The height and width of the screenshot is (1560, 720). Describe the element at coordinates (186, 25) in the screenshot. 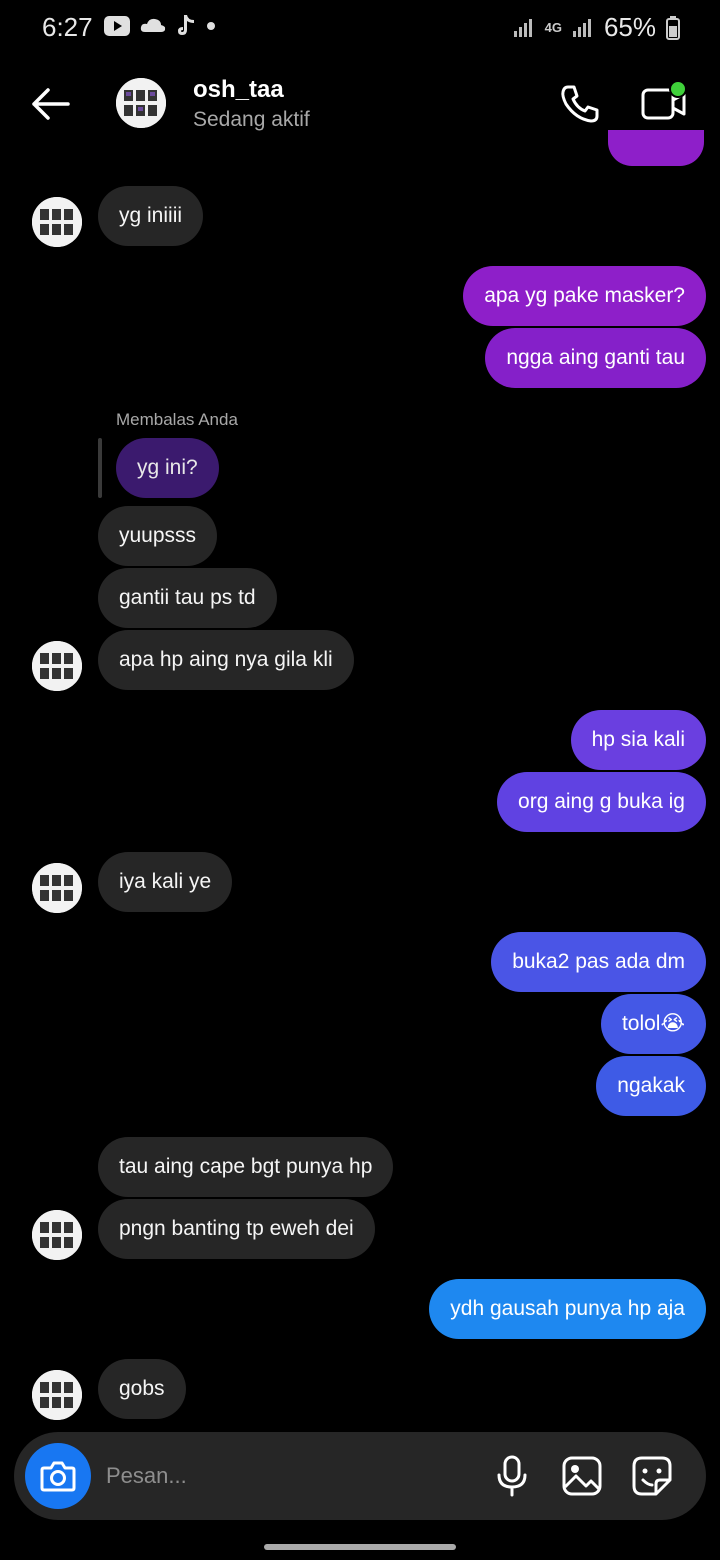

I see `tiktok-icon` at that location.